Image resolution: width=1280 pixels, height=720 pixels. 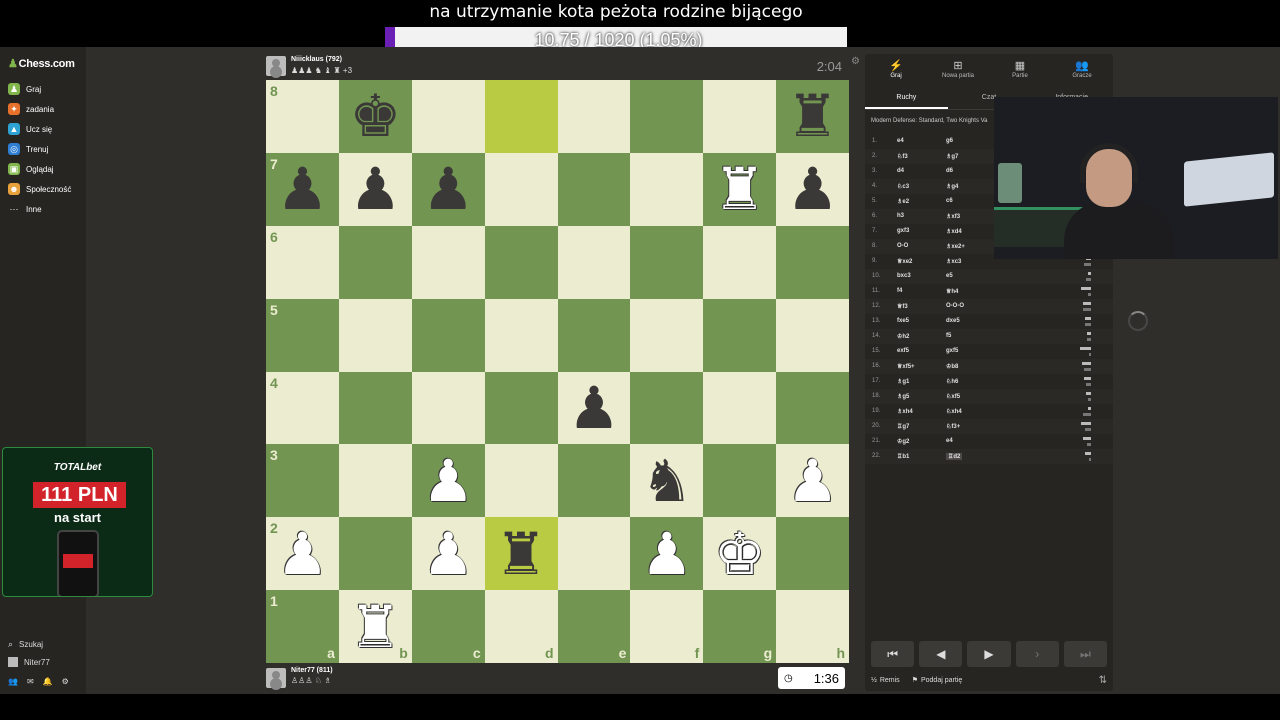 I want to click on square-f4, so click(x=667, y=408).